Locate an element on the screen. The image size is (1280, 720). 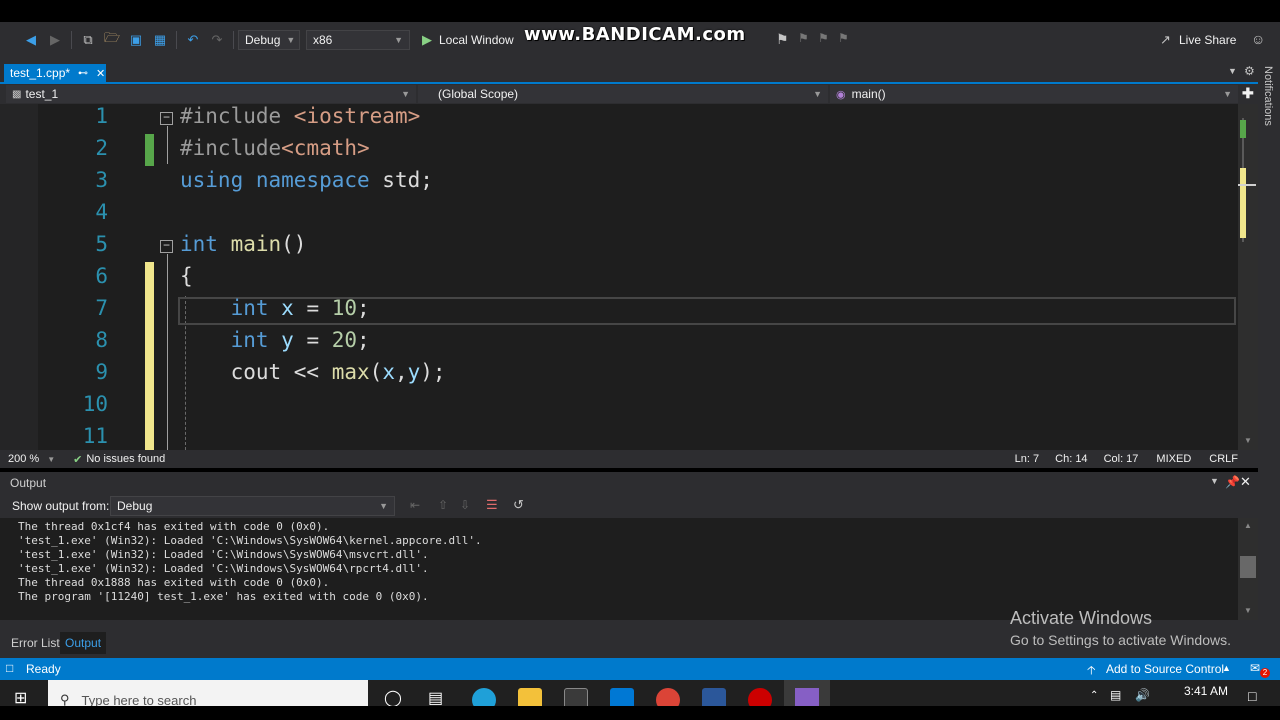
line-number: 10 is located at coordinates (95, 404).